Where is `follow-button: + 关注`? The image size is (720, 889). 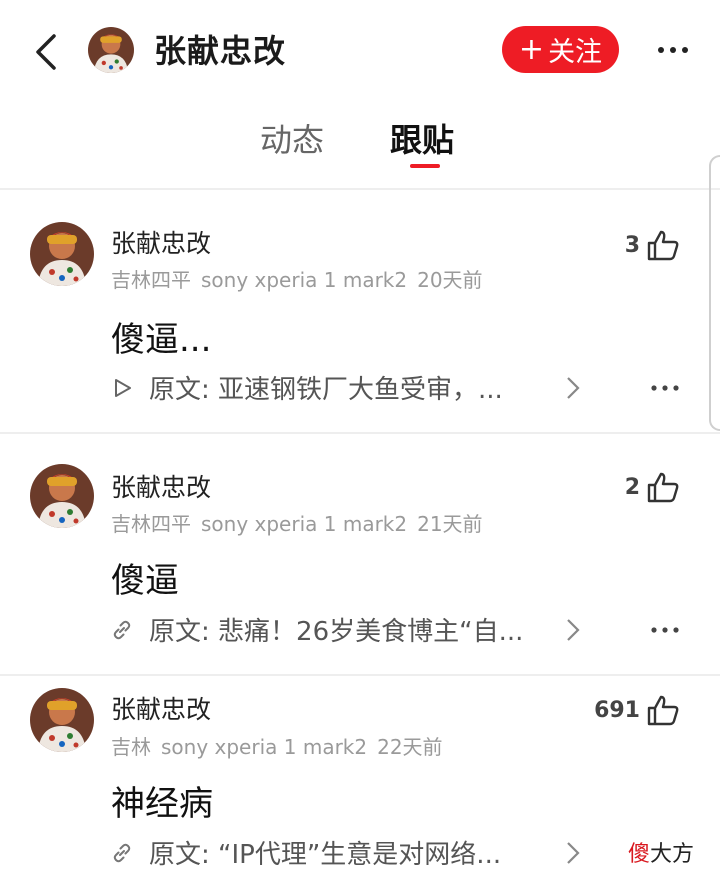 follow-button: + 关注 is located at coordinates (560, 49).